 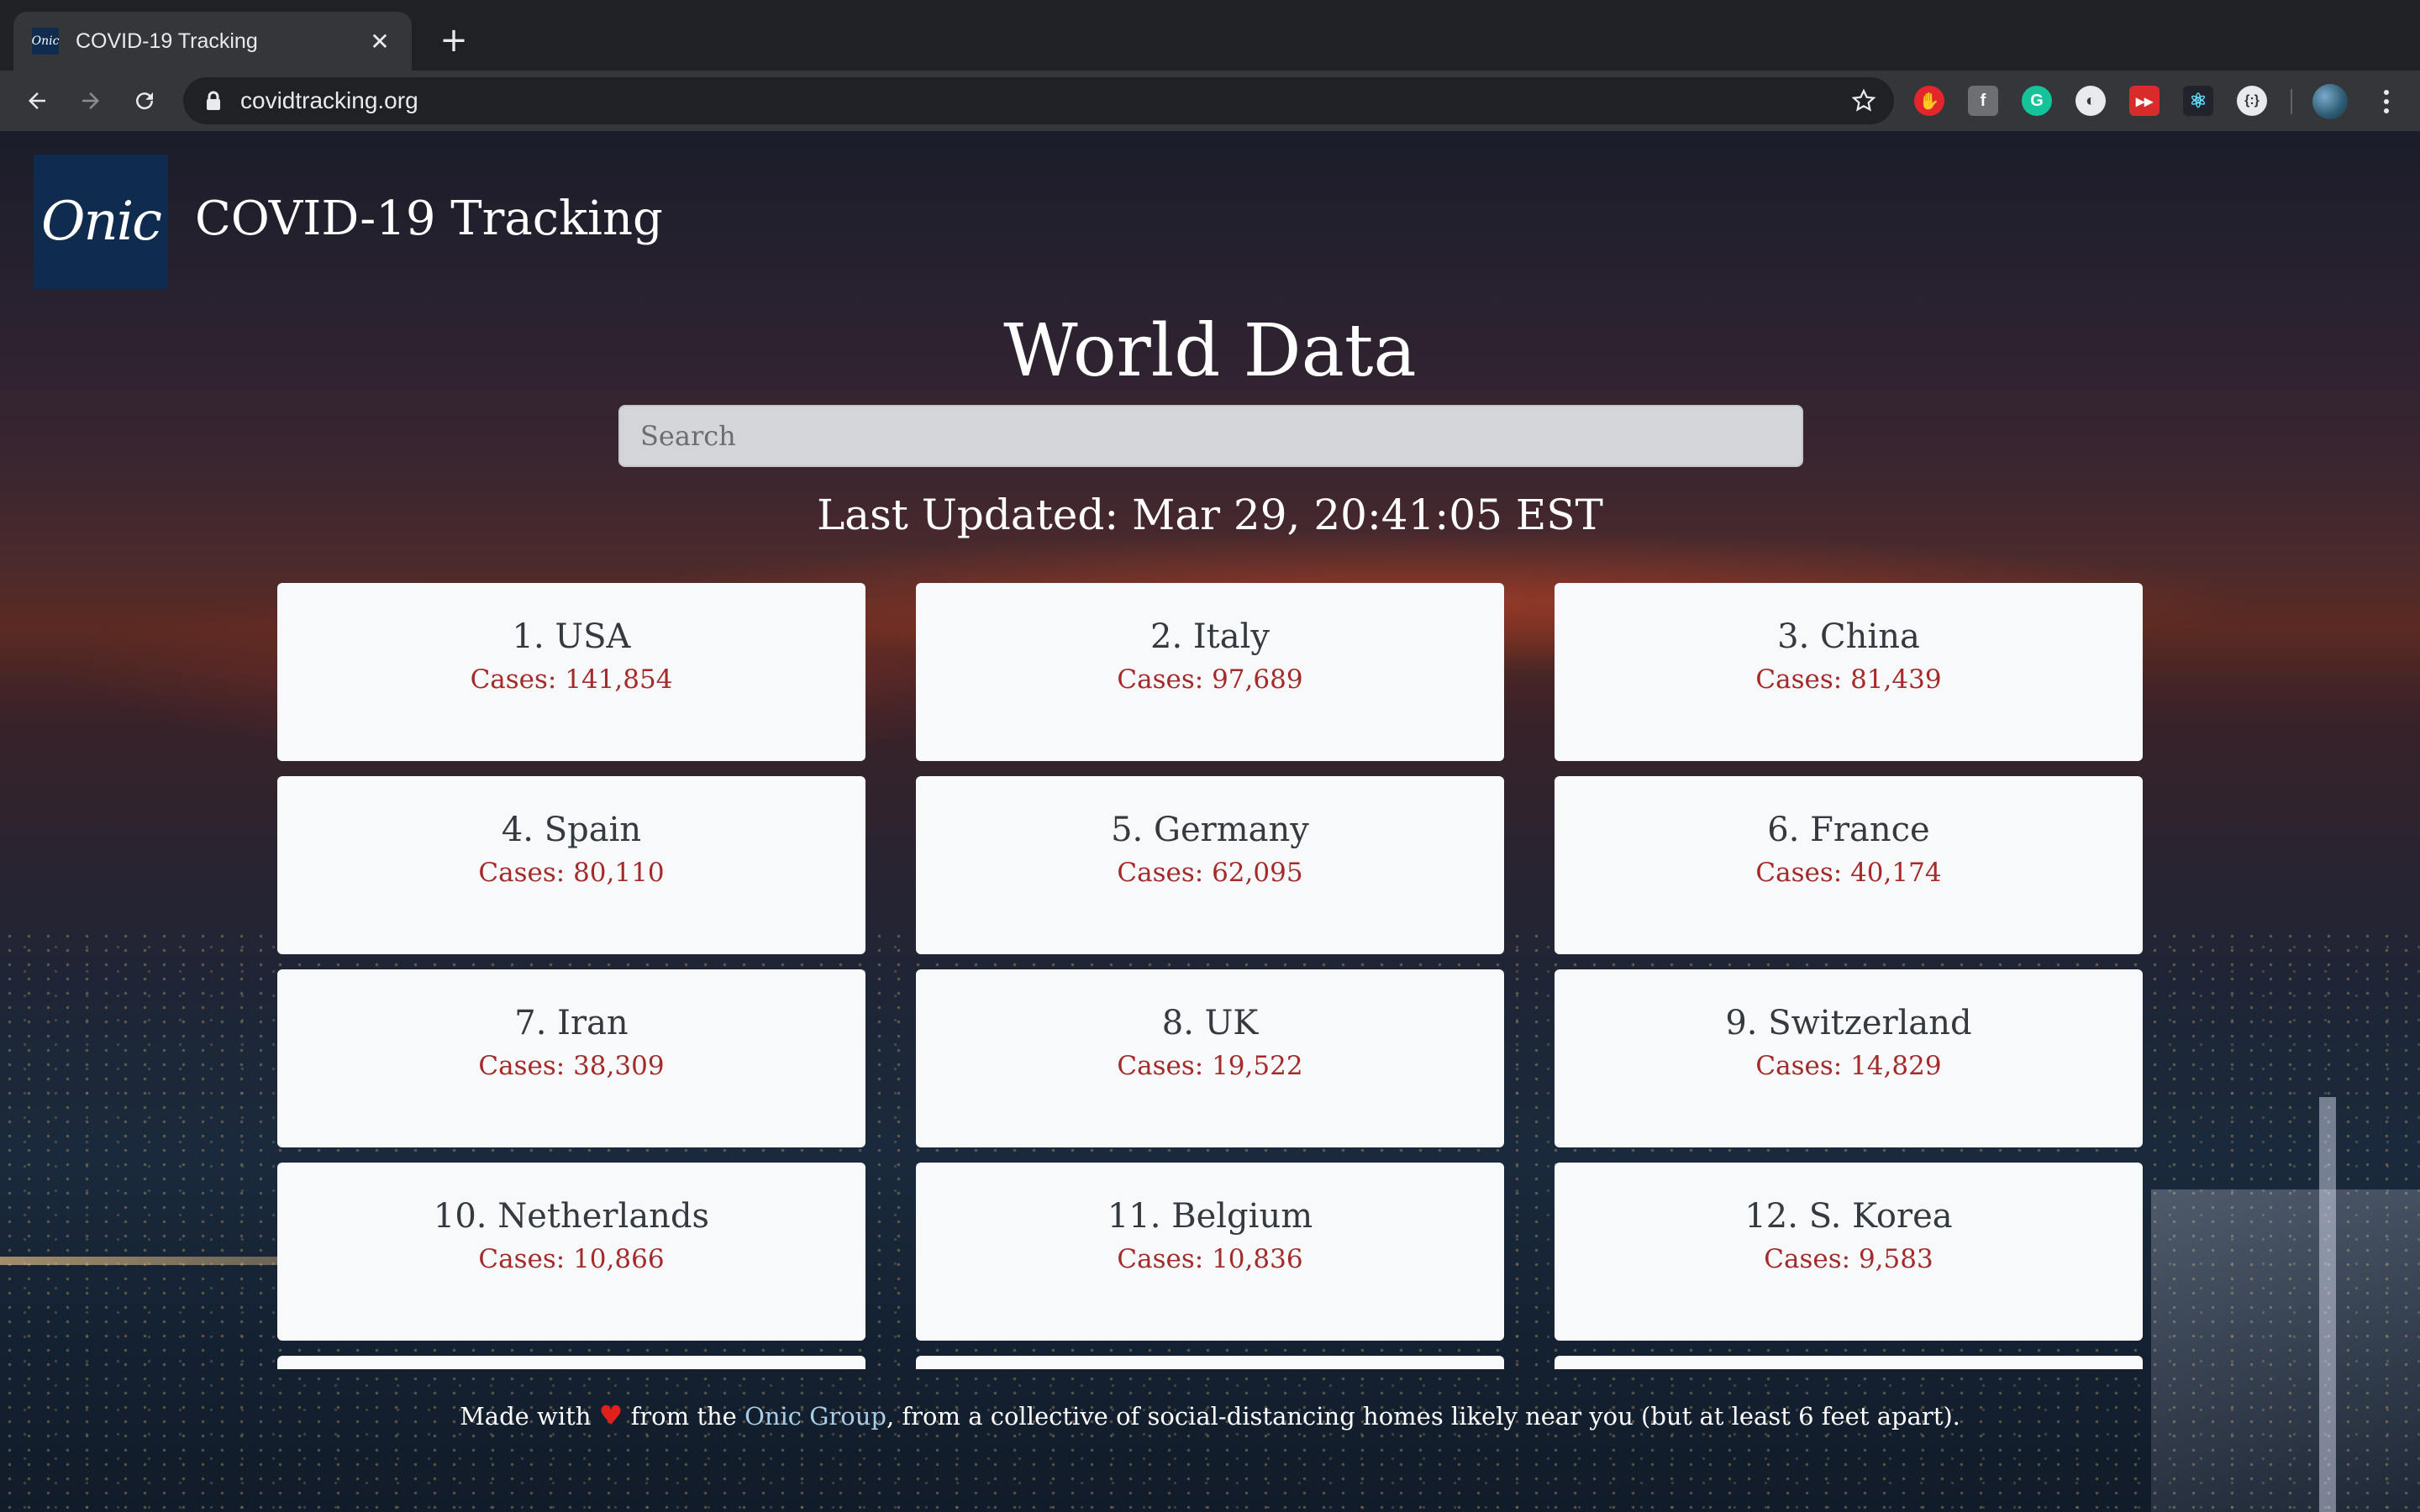 What do you see at coordinates (1849, 1259) in the screenshot?
I see `country-cases: Cases: 9,583` at bounding box center [1849, 1259].